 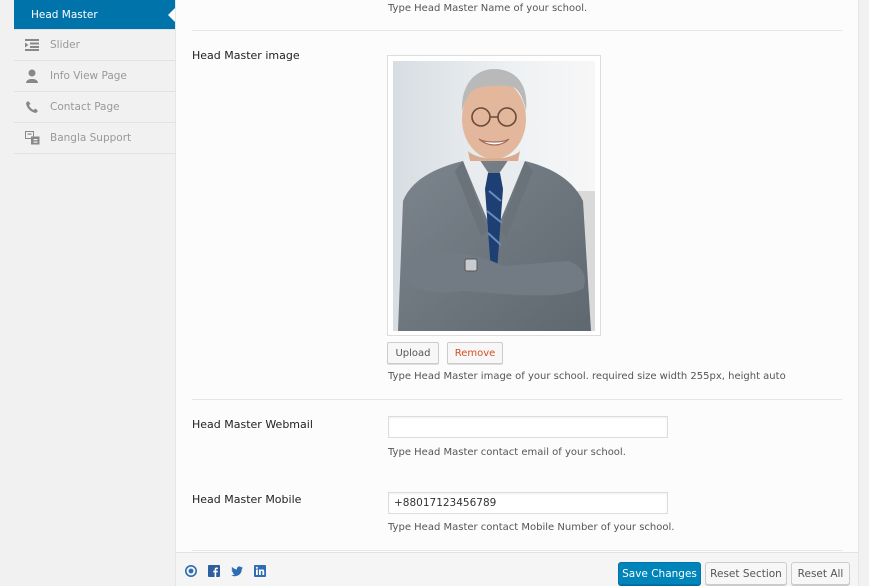 What do you see at coordinates (863, 293) in the screenshot?
I see `right-gutter` at bounding box center [863, 293].